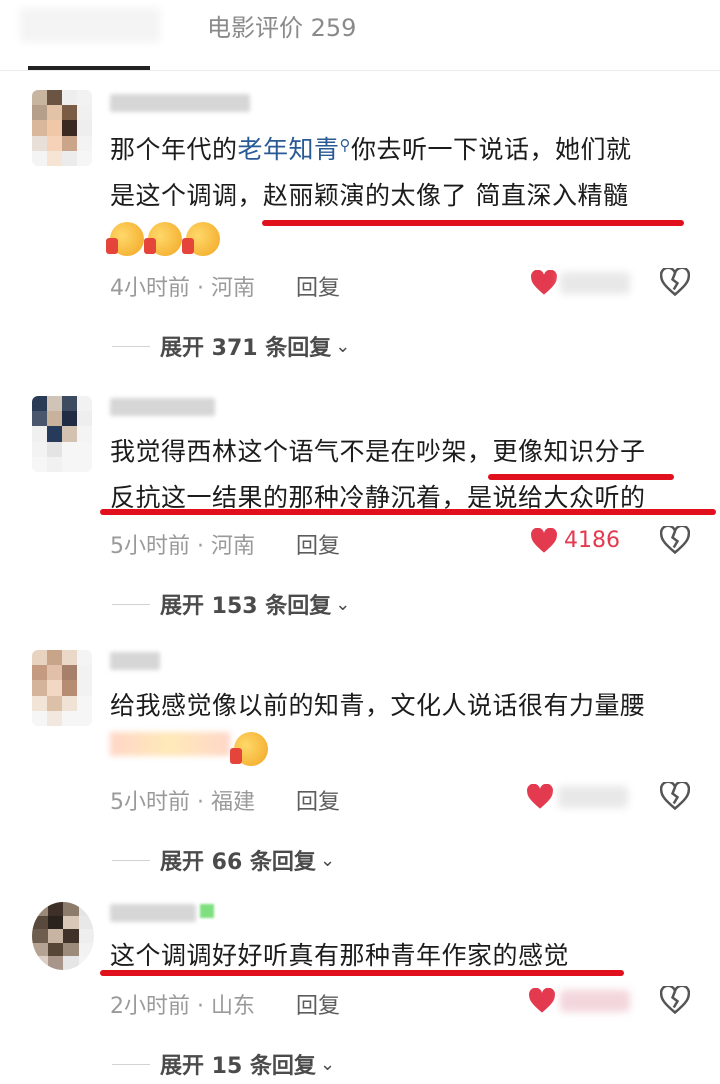 Image resolution: width=720 pixels, height=1084 pixels. I want to click on comment-text: 我觉得西林这个语气不是在吵架，更像知识分子, so click(378, 451).